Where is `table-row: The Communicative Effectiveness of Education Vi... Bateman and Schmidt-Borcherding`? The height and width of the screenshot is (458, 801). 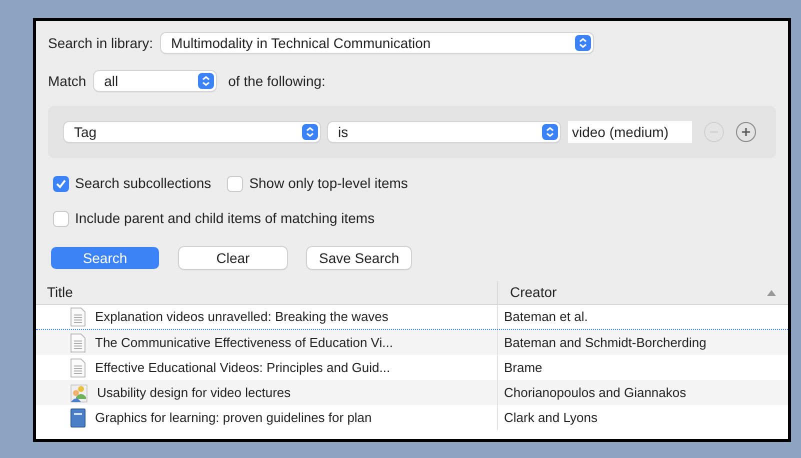 table-row: The Communicative Effectiveness of Education Vi... Bateman and Schmidt-Borcherding is located at coordinates (412, 342).